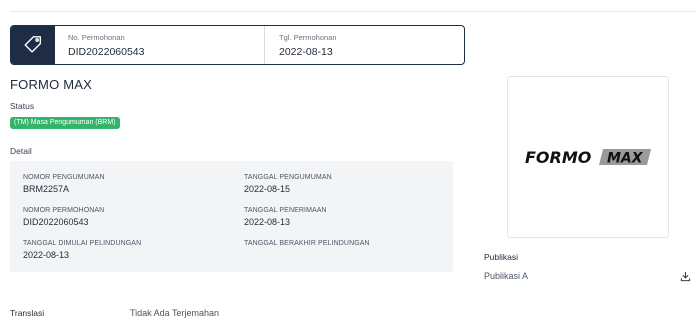 The image size is (700, 336). Describe the element at coordinates (288, 177) in the screenshot. I see `detail-field-label: TANGGAL PENGUMUMAN` at that location.